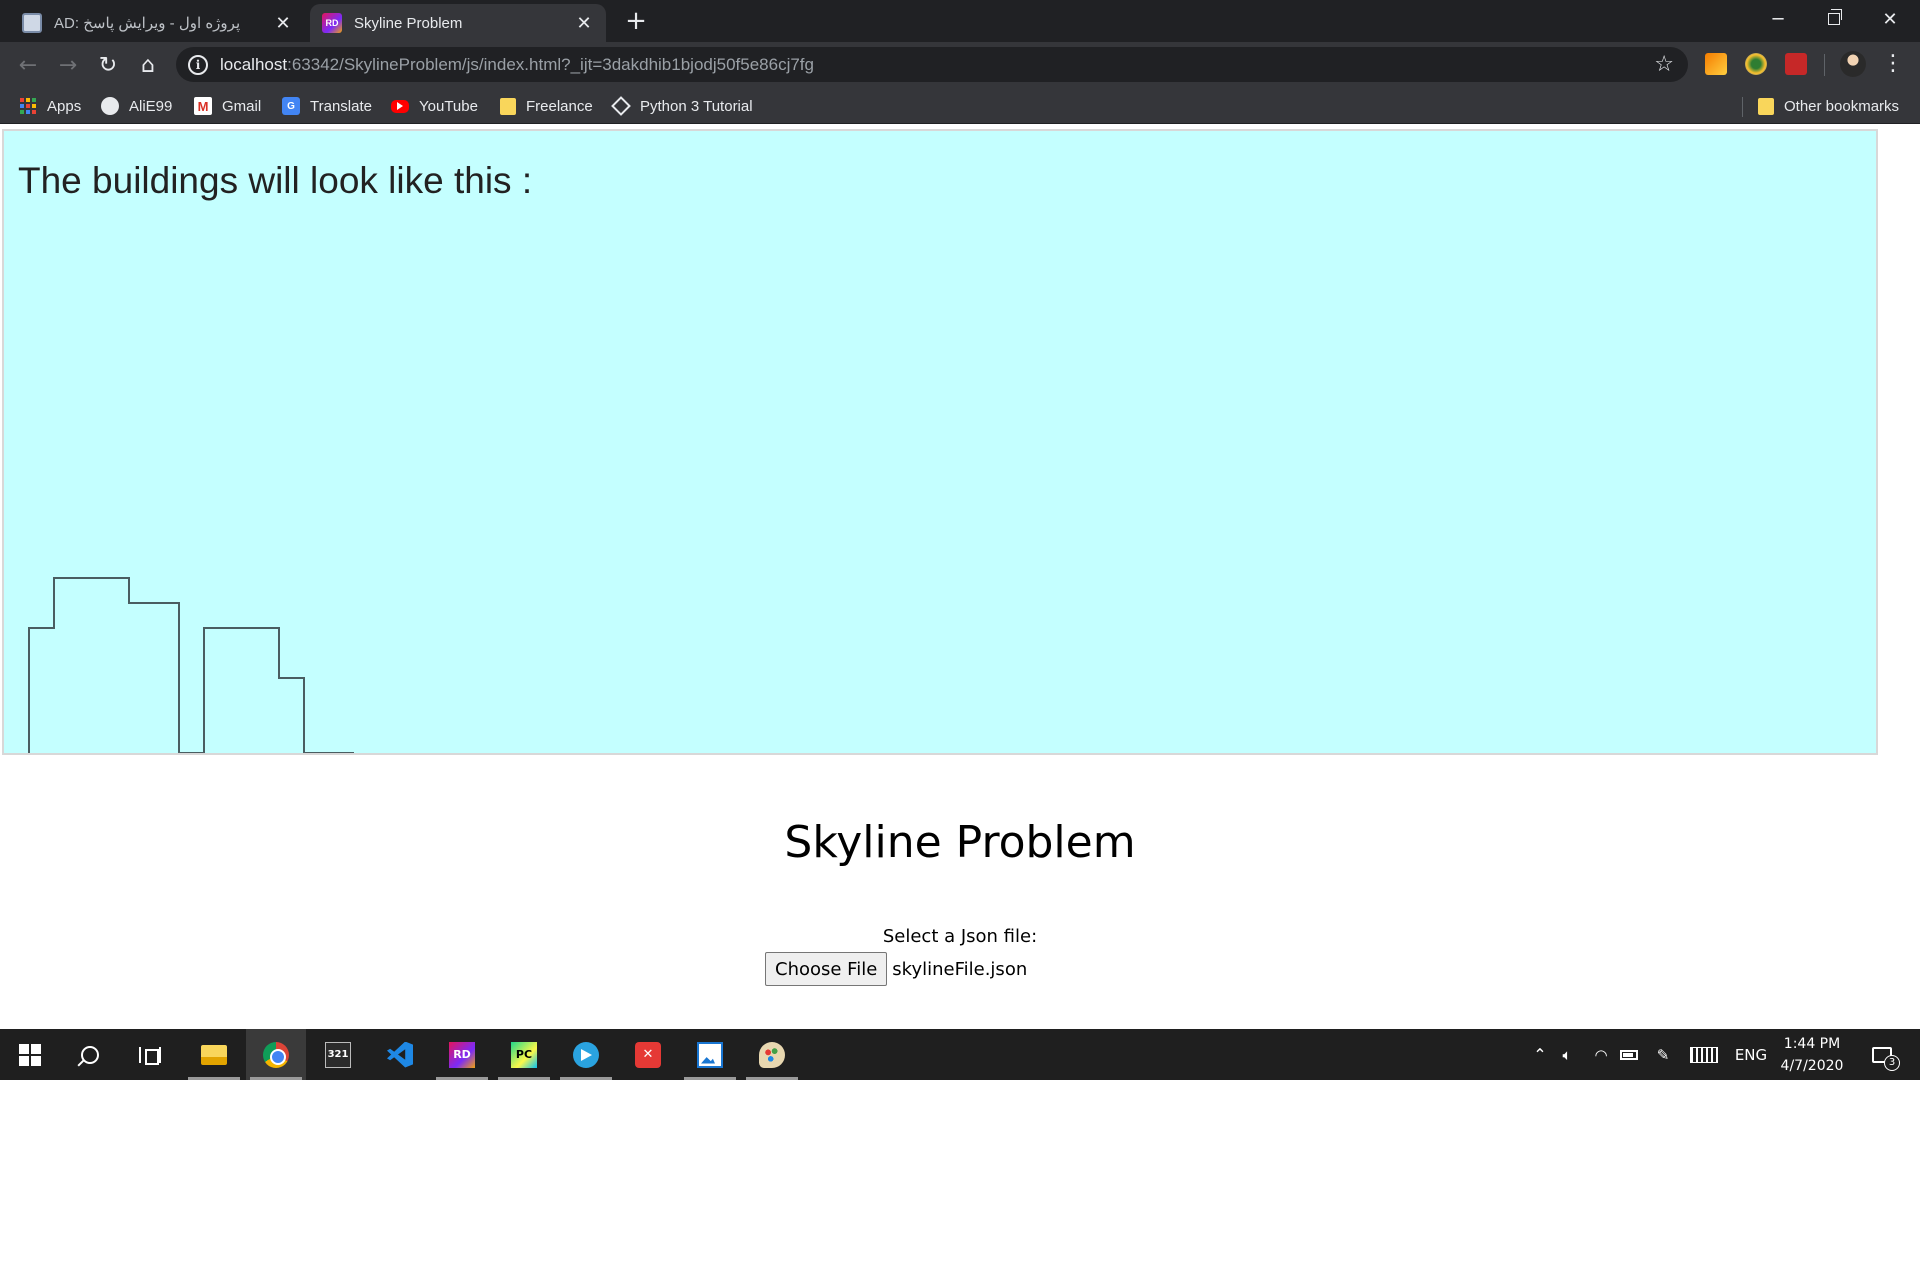  I want to click on browser-menu-icon: ⋮, so click(1893, 65).